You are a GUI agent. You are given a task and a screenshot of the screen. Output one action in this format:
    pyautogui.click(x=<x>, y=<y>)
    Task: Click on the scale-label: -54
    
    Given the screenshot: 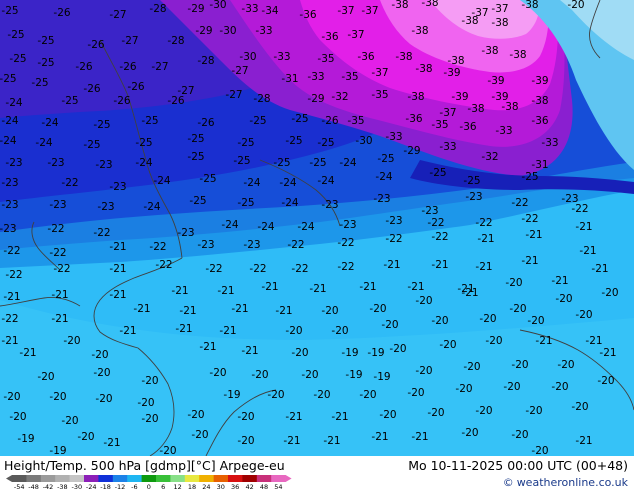 What is the action you would take?
    pyautogui.click(x=19, y=486)
    